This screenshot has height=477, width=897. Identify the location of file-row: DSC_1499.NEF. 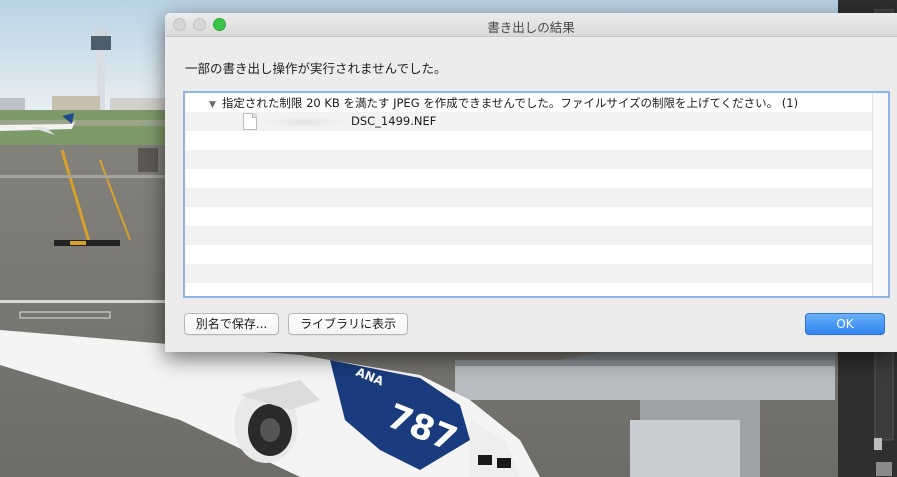
(339, 121).